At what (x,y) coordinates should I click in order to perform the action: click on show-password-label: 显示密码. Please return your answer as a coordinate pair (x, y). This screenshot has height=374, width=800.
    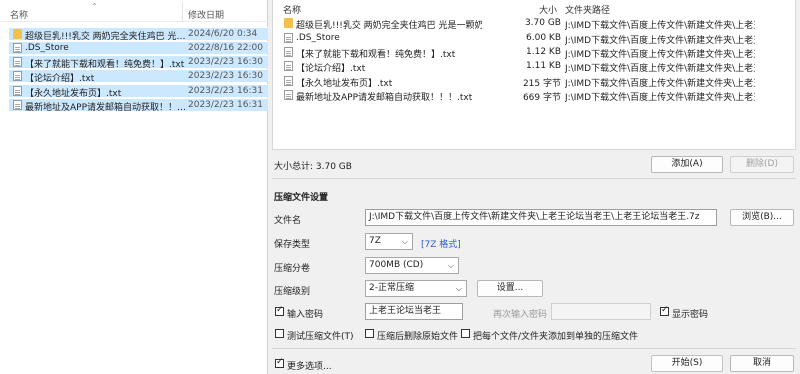
    Looking at the image, I should click on (690, 315).